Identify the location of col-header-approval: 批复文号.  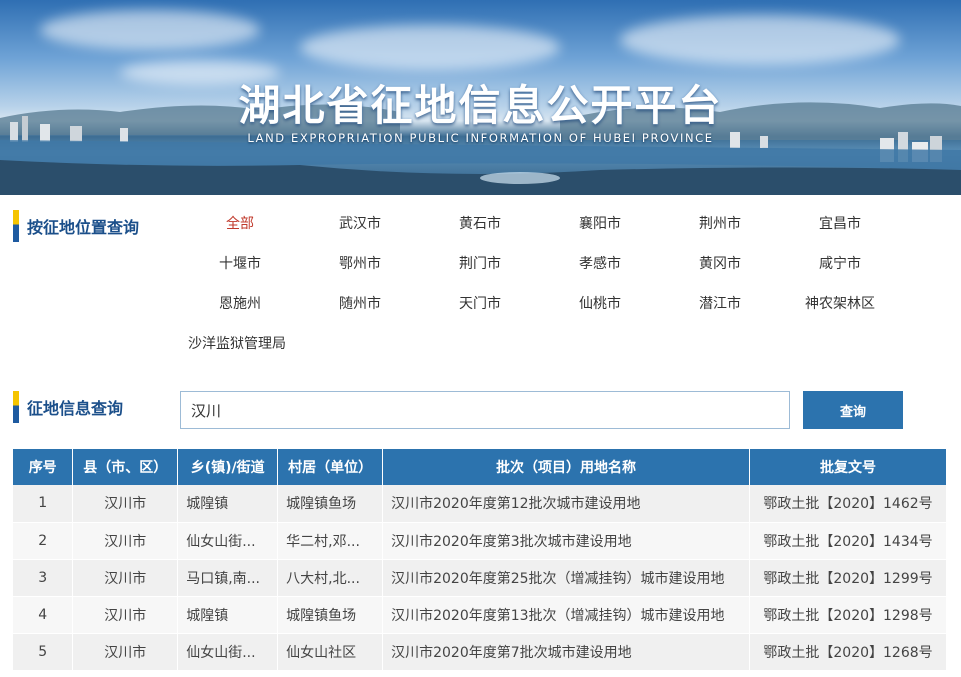
(848, 467).